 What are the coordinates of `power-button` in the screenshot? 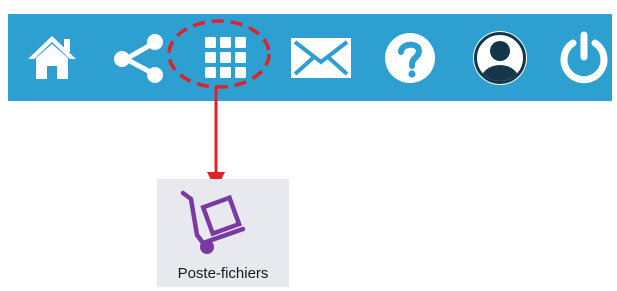 It's located at (584, 57).